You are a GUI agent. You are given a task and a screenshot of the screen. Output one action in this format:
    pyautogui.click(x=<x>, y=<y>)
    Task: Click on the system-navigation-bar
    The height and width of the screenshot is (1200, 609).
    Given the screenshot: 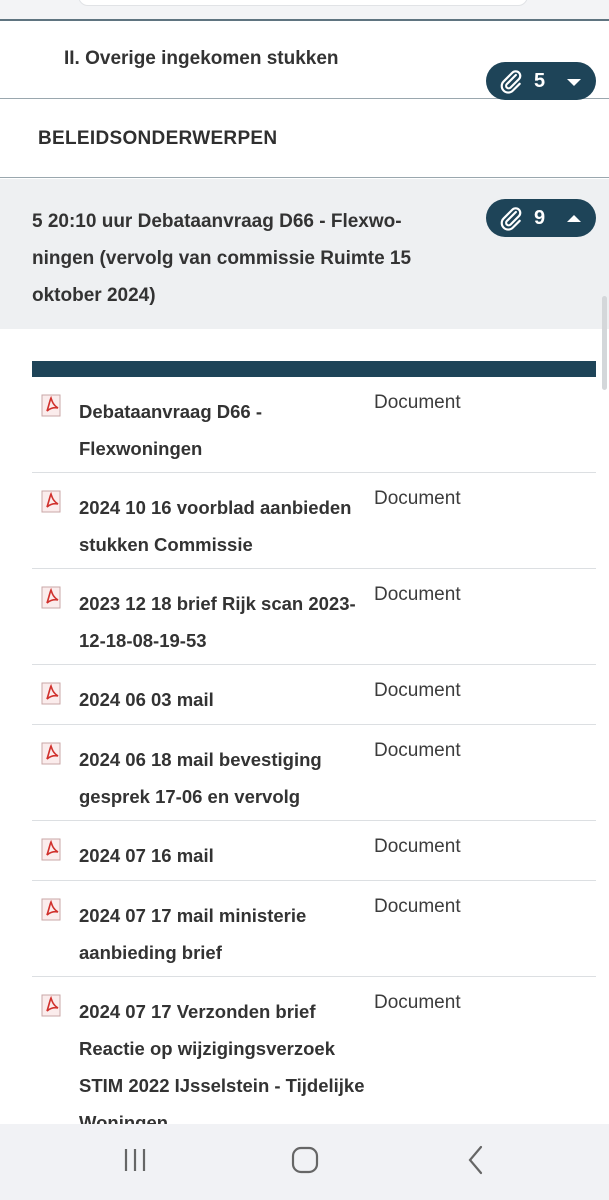 What is the action you would take?
    pyautogui.click(x=304, y=1162)
    